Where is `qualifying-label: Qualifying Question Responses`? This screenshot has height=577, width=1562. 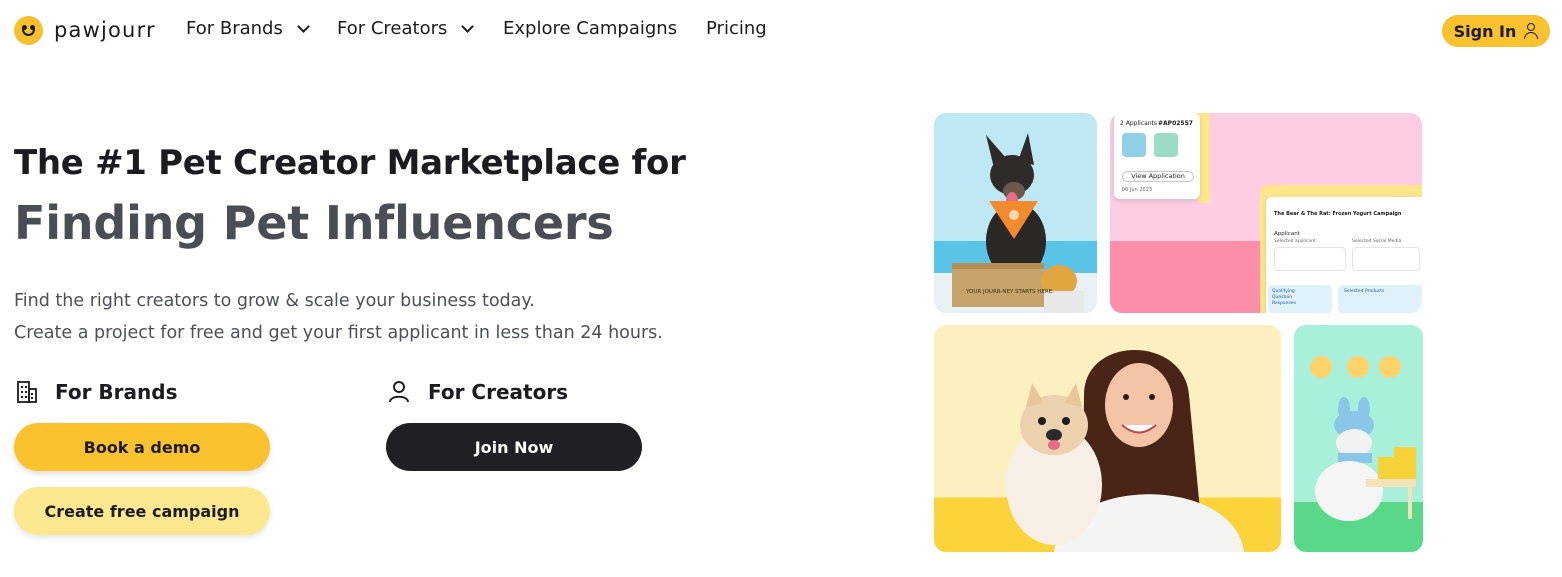
qualifying-label: Qualifying Question Responses is located at coordinates (1284, 297).